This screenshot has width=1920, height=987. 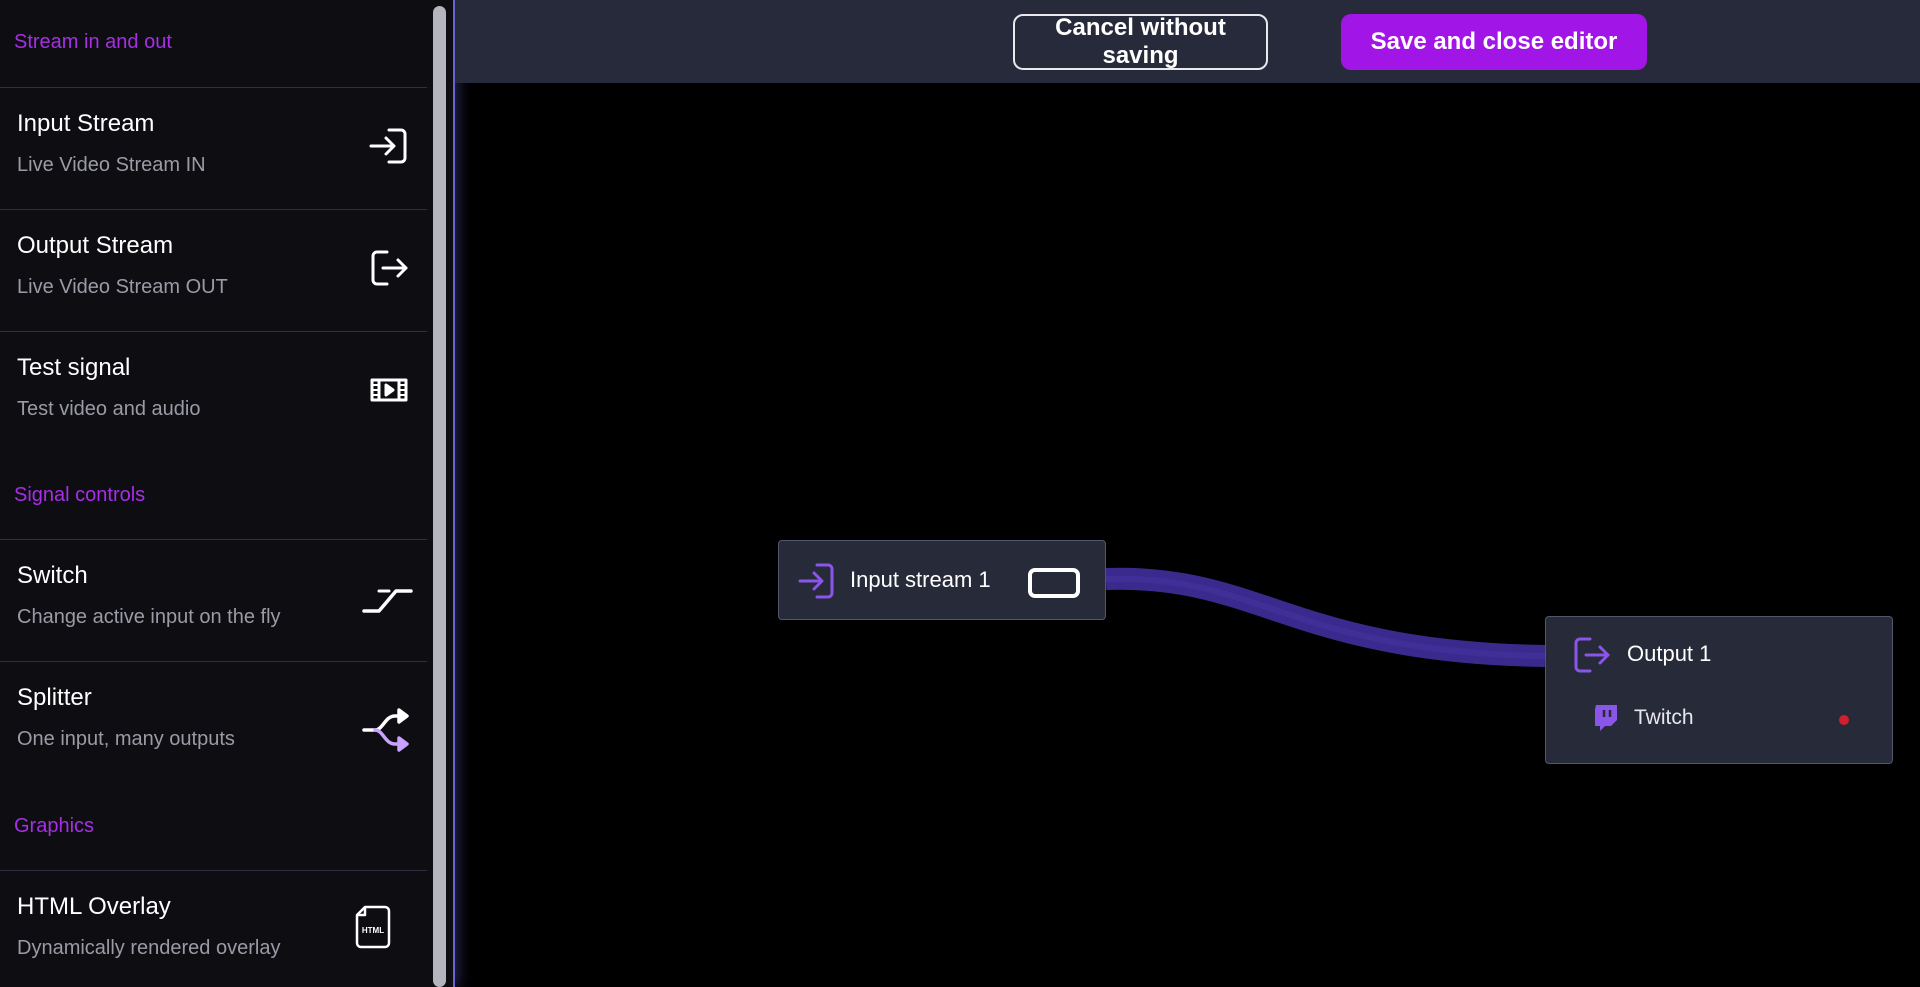 I want to click on section-title-signal-controls: Signal controls, so click(x=80, y=495).